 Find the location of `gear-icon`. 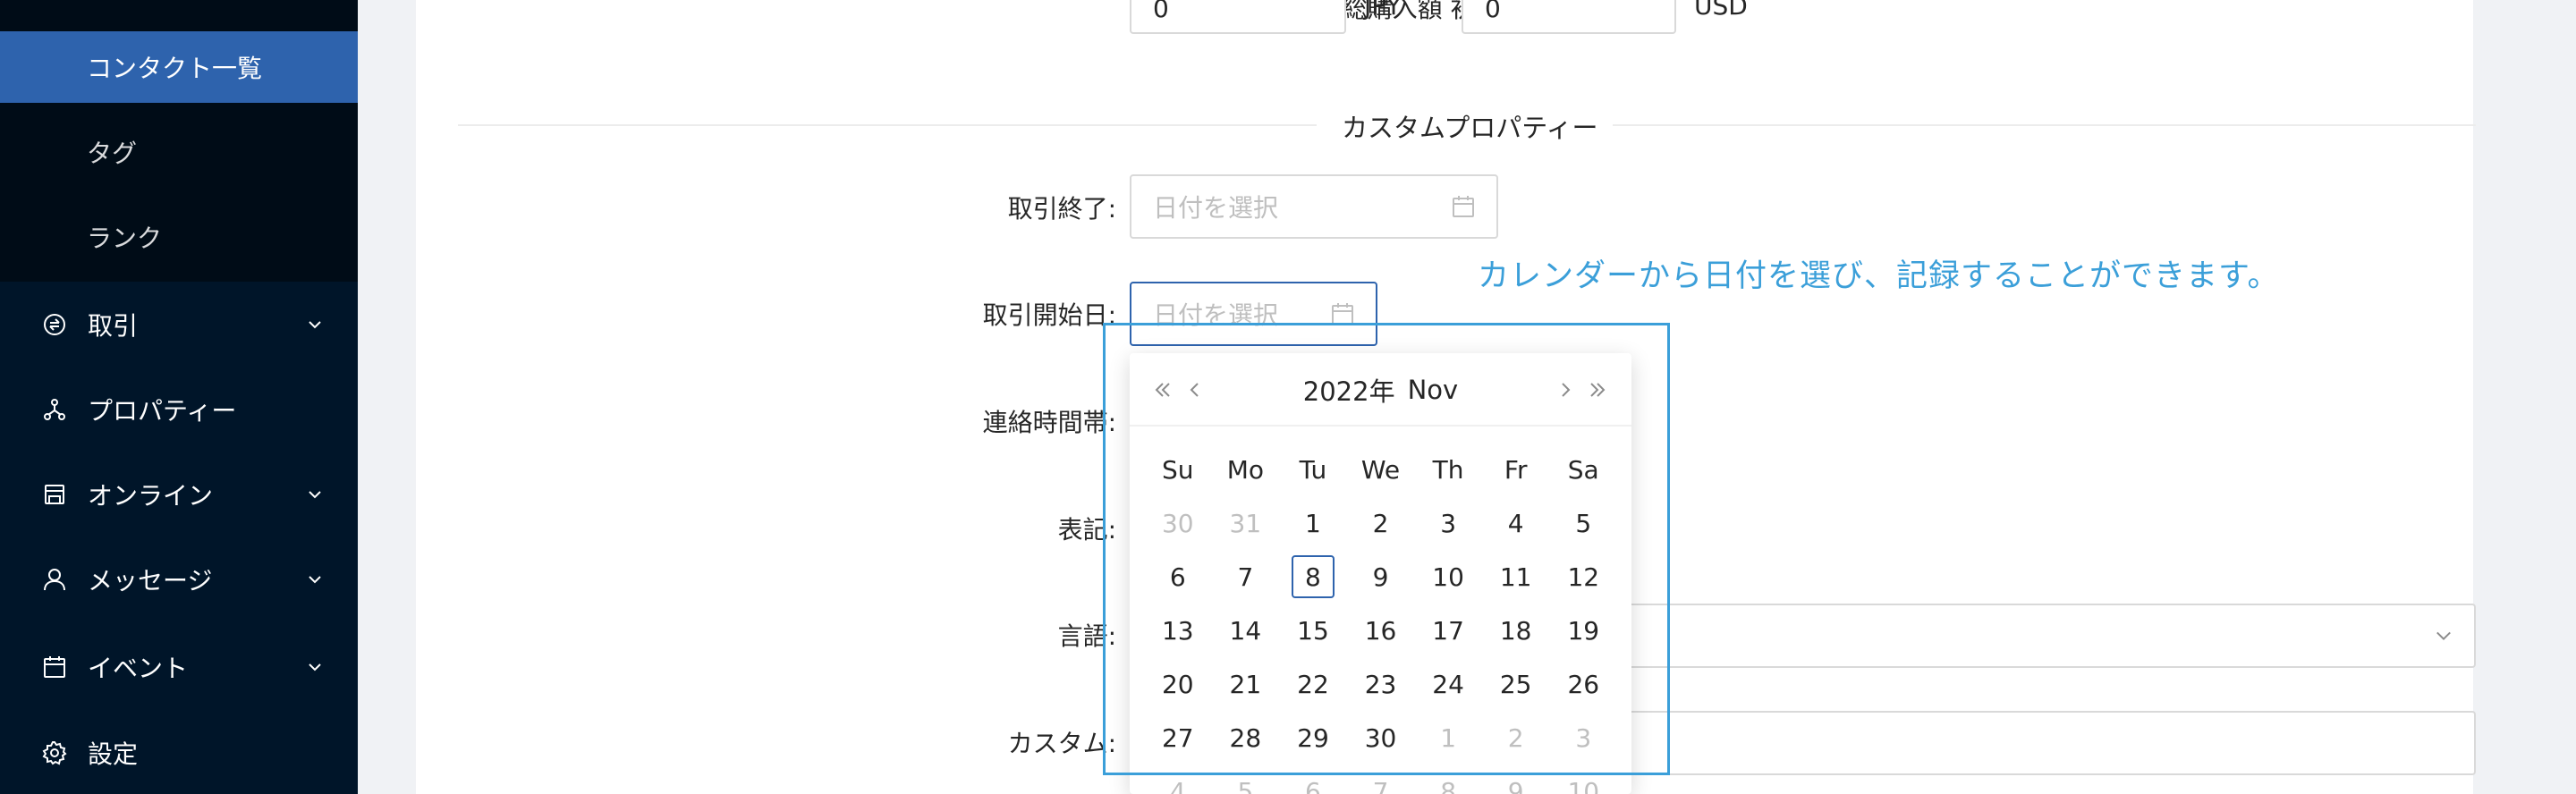

gear-icon is located at coordinates (54, 752).